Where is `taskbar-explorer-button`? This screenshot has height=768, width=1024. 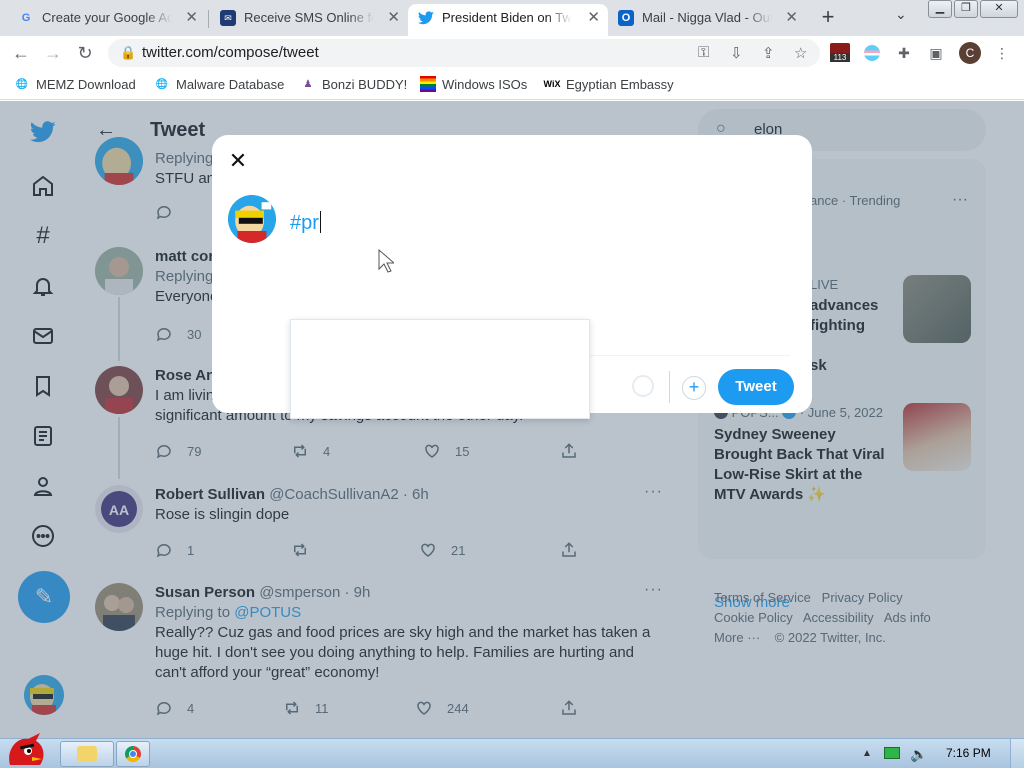 taskbar-explorer-button is located at coordinates (87, 754).